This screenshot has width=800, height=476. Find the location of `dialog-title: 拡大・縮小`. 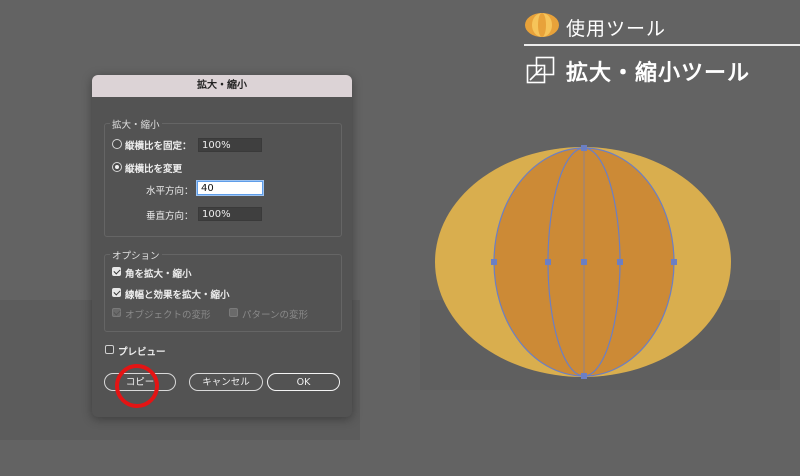

dialog-title: 拡大・縮小 is located at coordinates (222, 86).